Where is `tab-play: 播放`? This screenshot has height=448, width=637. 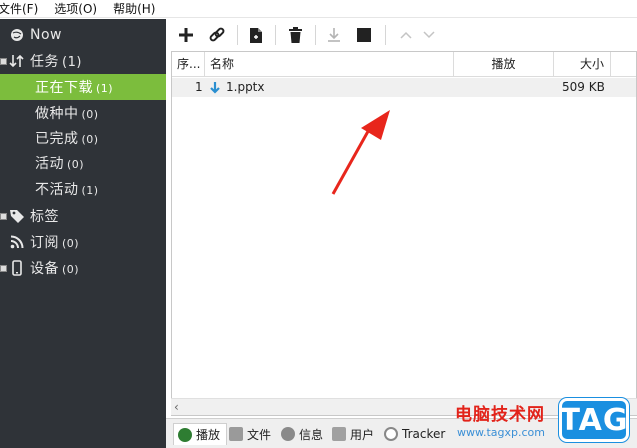 tab-play: 播放 is located at coordinates (200, 434).